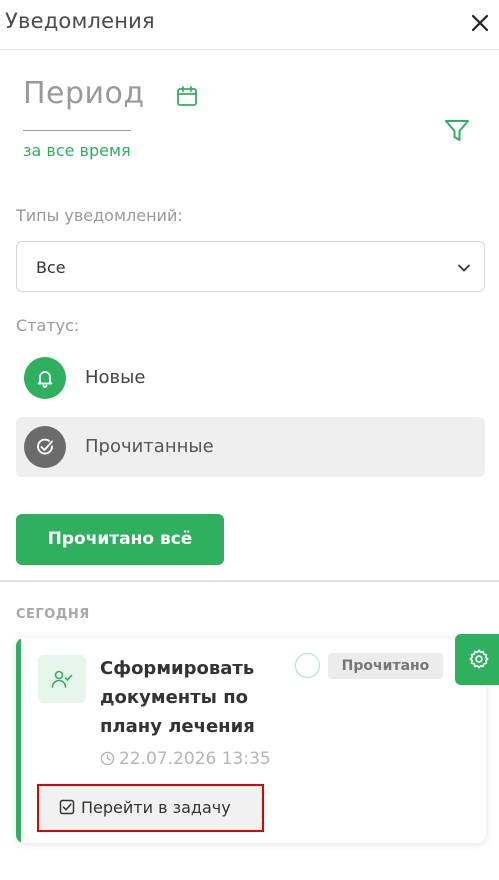 This screenshot has height=880, width=499. Describe the element at coordinates (385, 666) in the screenshot. I see `read-status-badge: Прочитано` at that location.